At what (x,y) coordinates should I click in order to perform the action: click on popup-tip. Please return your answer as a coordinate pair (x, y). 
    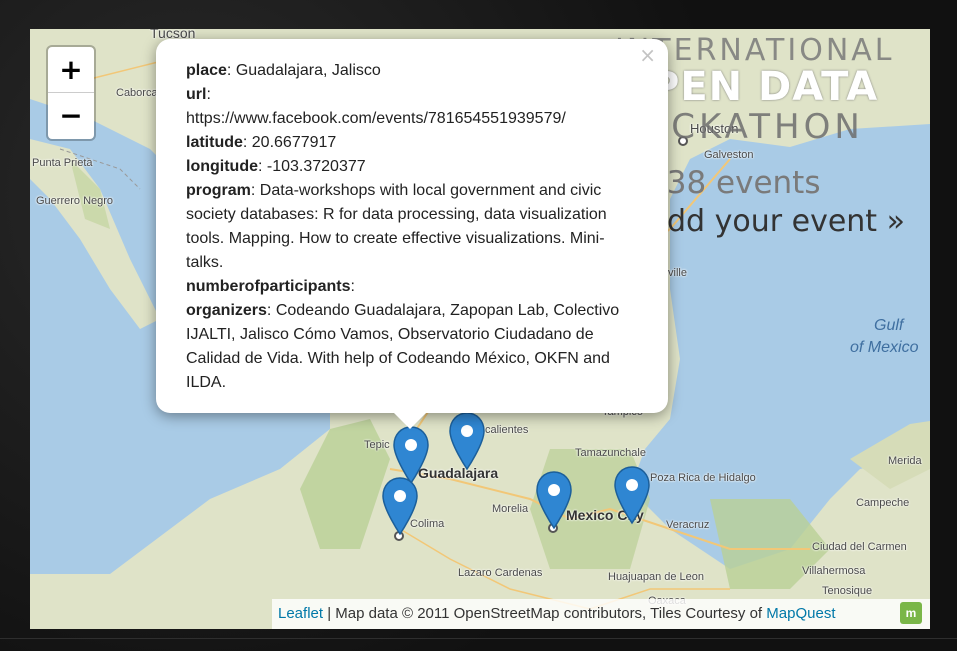
    Looking at the image, I should click on (410, 420).